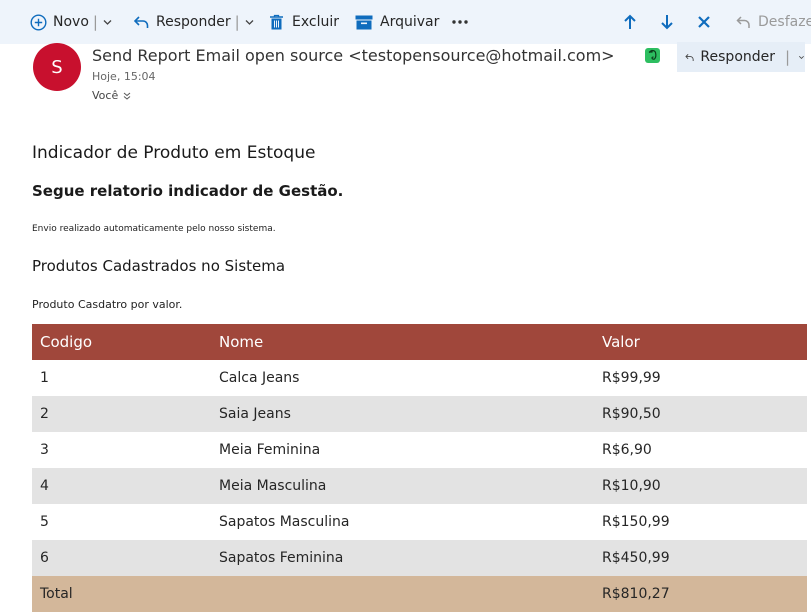 The image size is (811, 612). I want to click on next-message-button, so click(667, 22).